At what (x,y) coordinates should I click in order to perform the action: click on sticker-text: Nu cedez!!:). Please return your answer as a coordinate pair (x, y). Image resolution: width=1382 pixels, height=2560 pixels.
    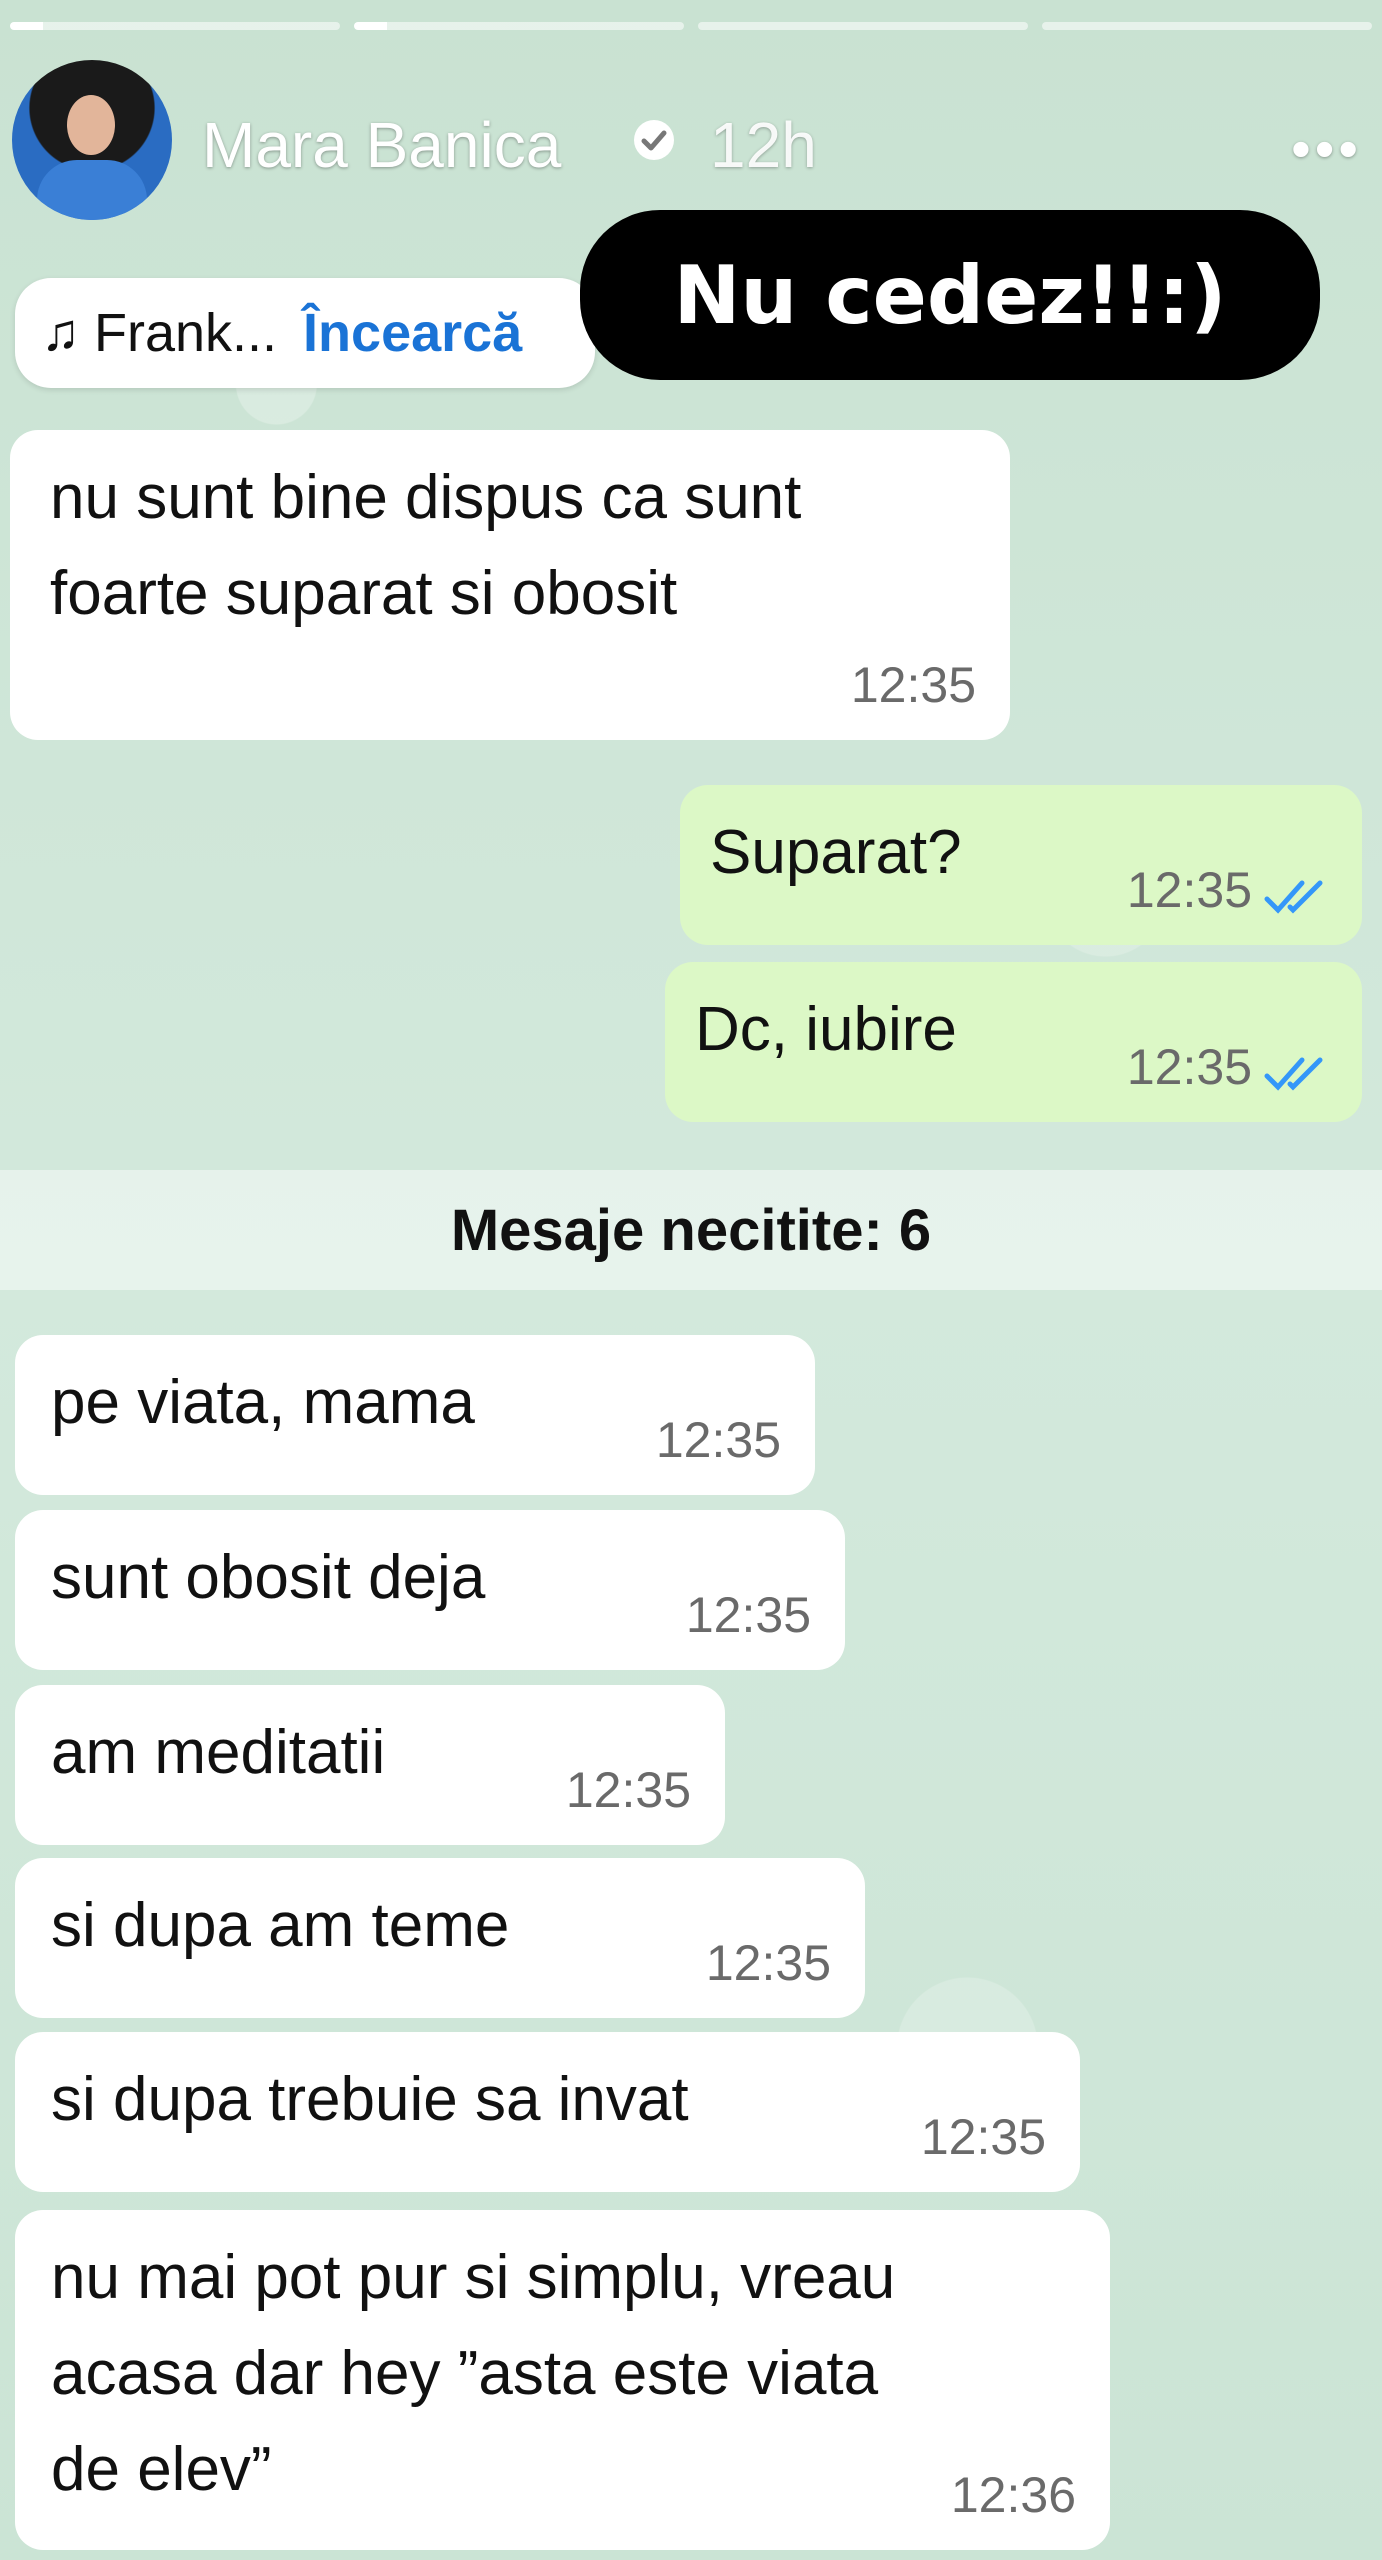
    Looking at the image, I should click on (950, 295).